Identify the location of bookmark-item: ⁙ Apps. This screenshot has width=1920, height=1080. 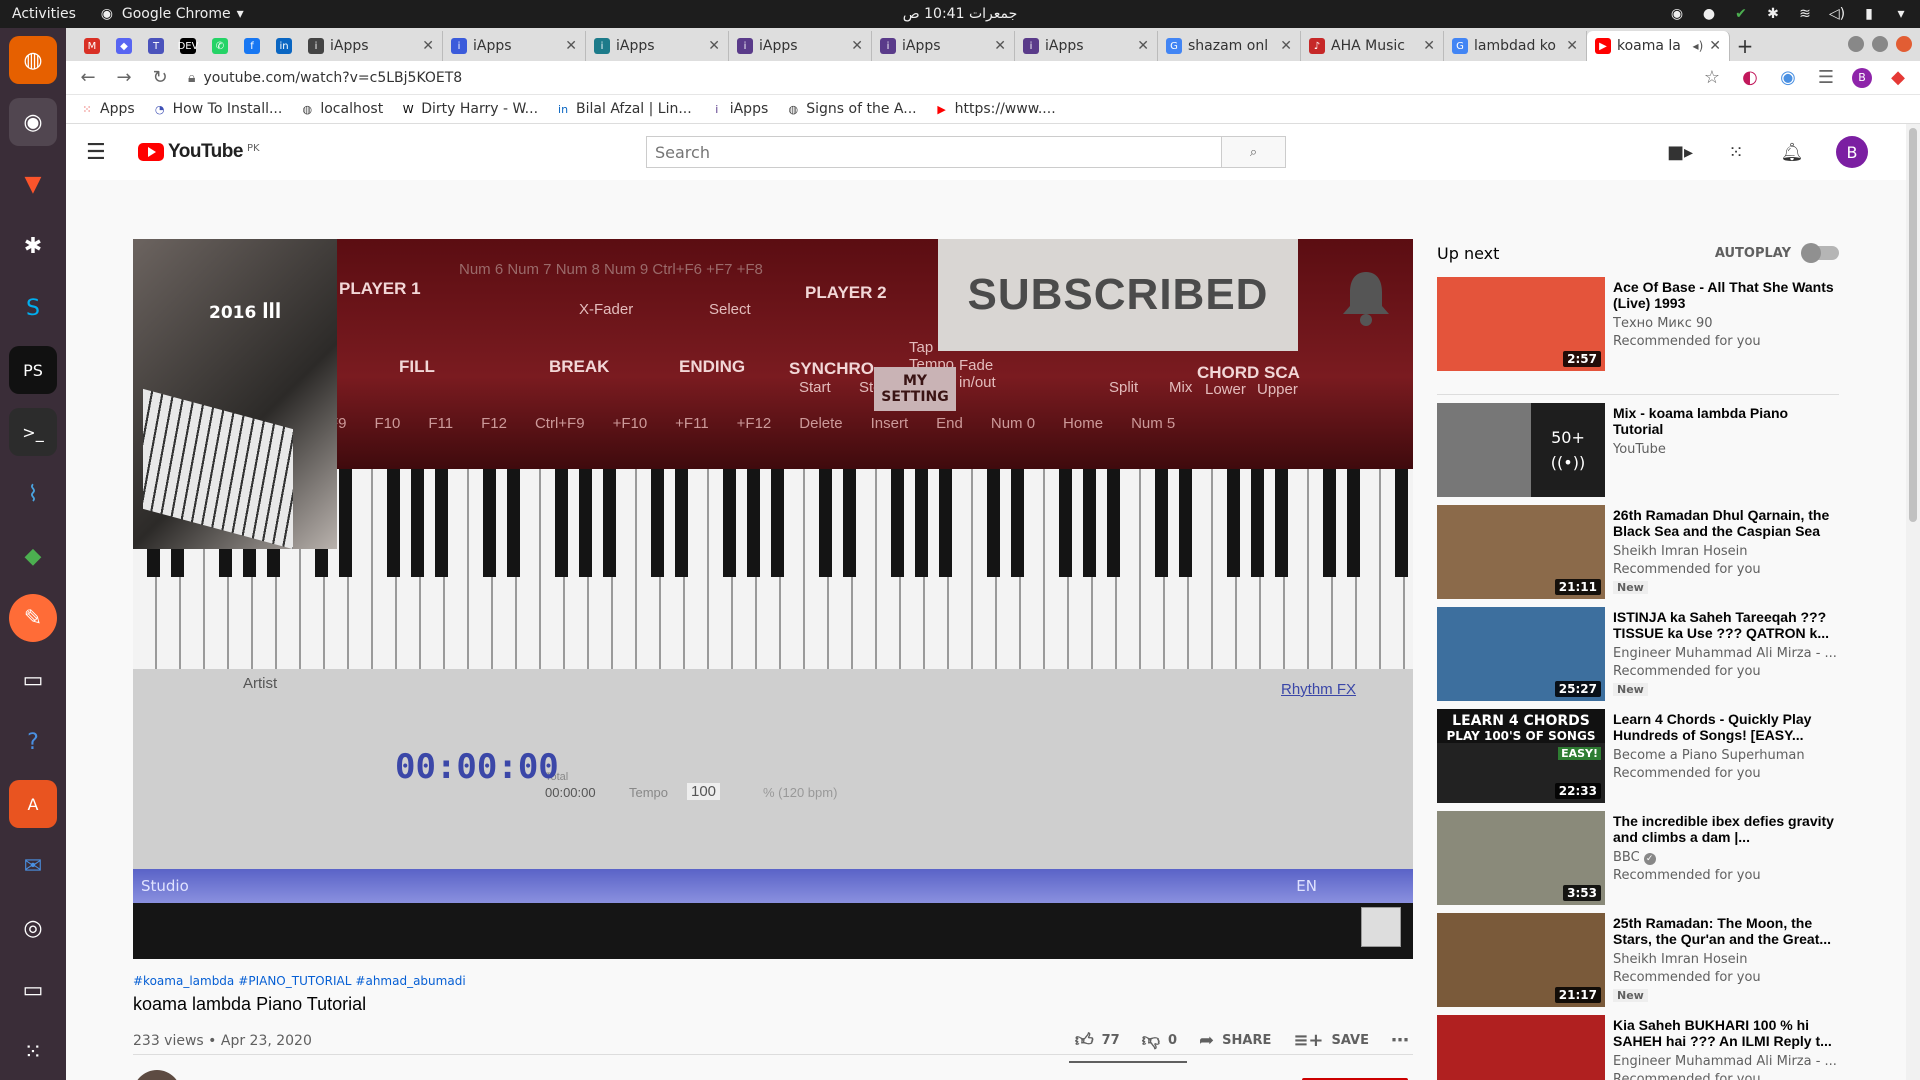
(107, 109).